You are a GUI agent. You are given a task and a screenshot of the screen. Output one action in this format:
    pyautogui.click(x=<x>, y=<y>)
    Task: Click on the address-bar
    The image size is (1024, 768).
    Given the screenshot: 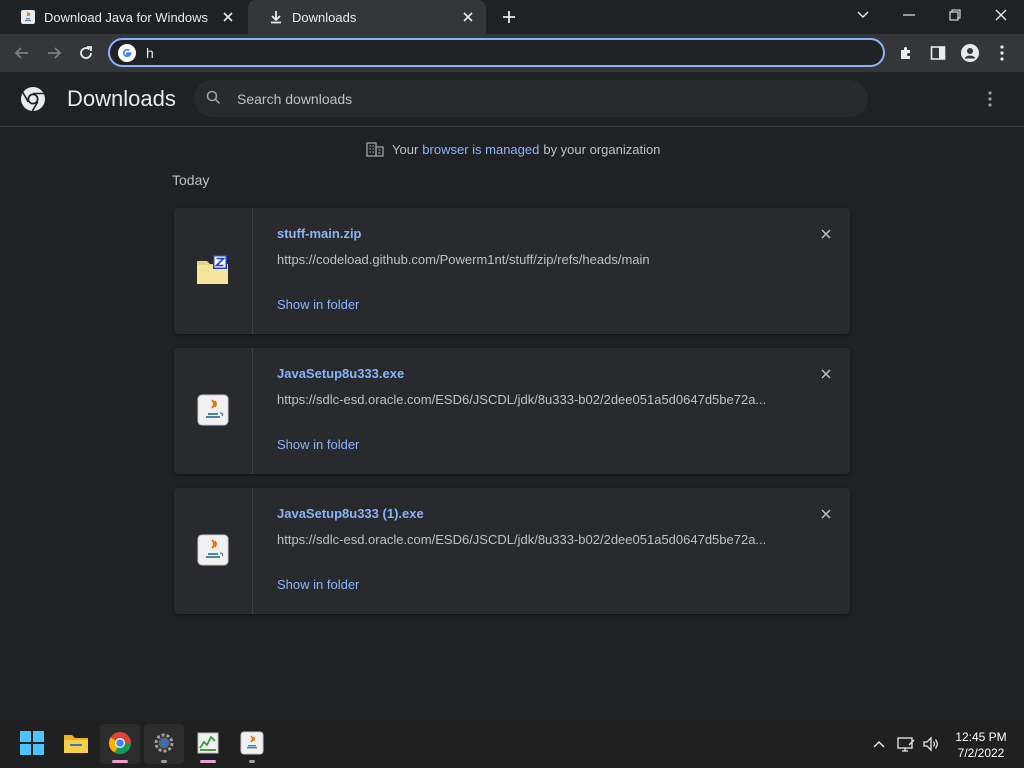 What is the action you would take?
    pyautogui.click(x=496, y=52)
    